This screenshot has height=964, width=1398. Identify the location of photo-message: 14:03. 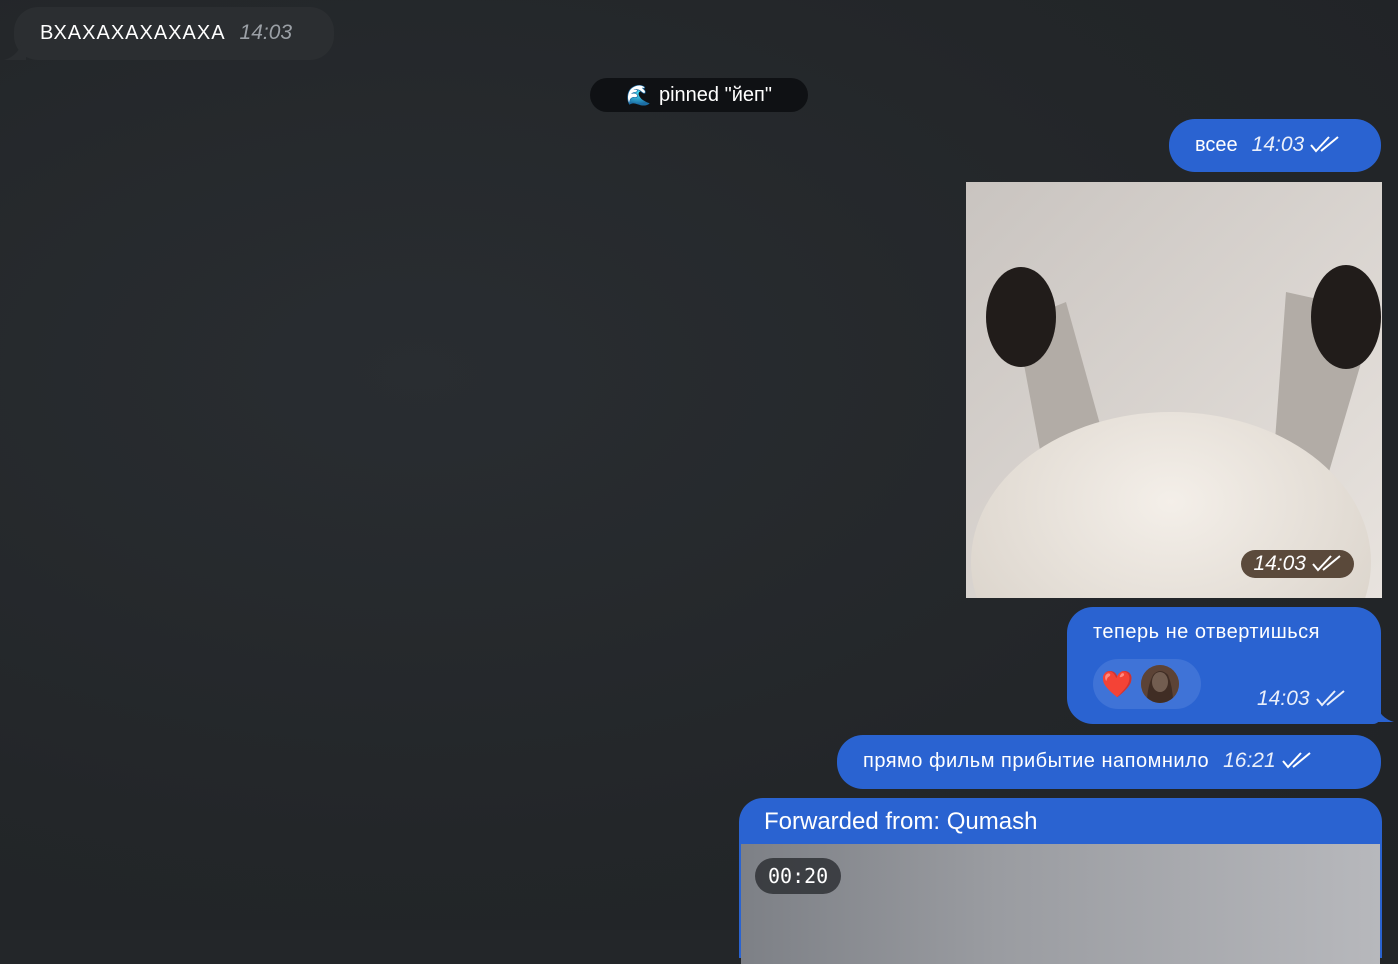
(1174, 390).